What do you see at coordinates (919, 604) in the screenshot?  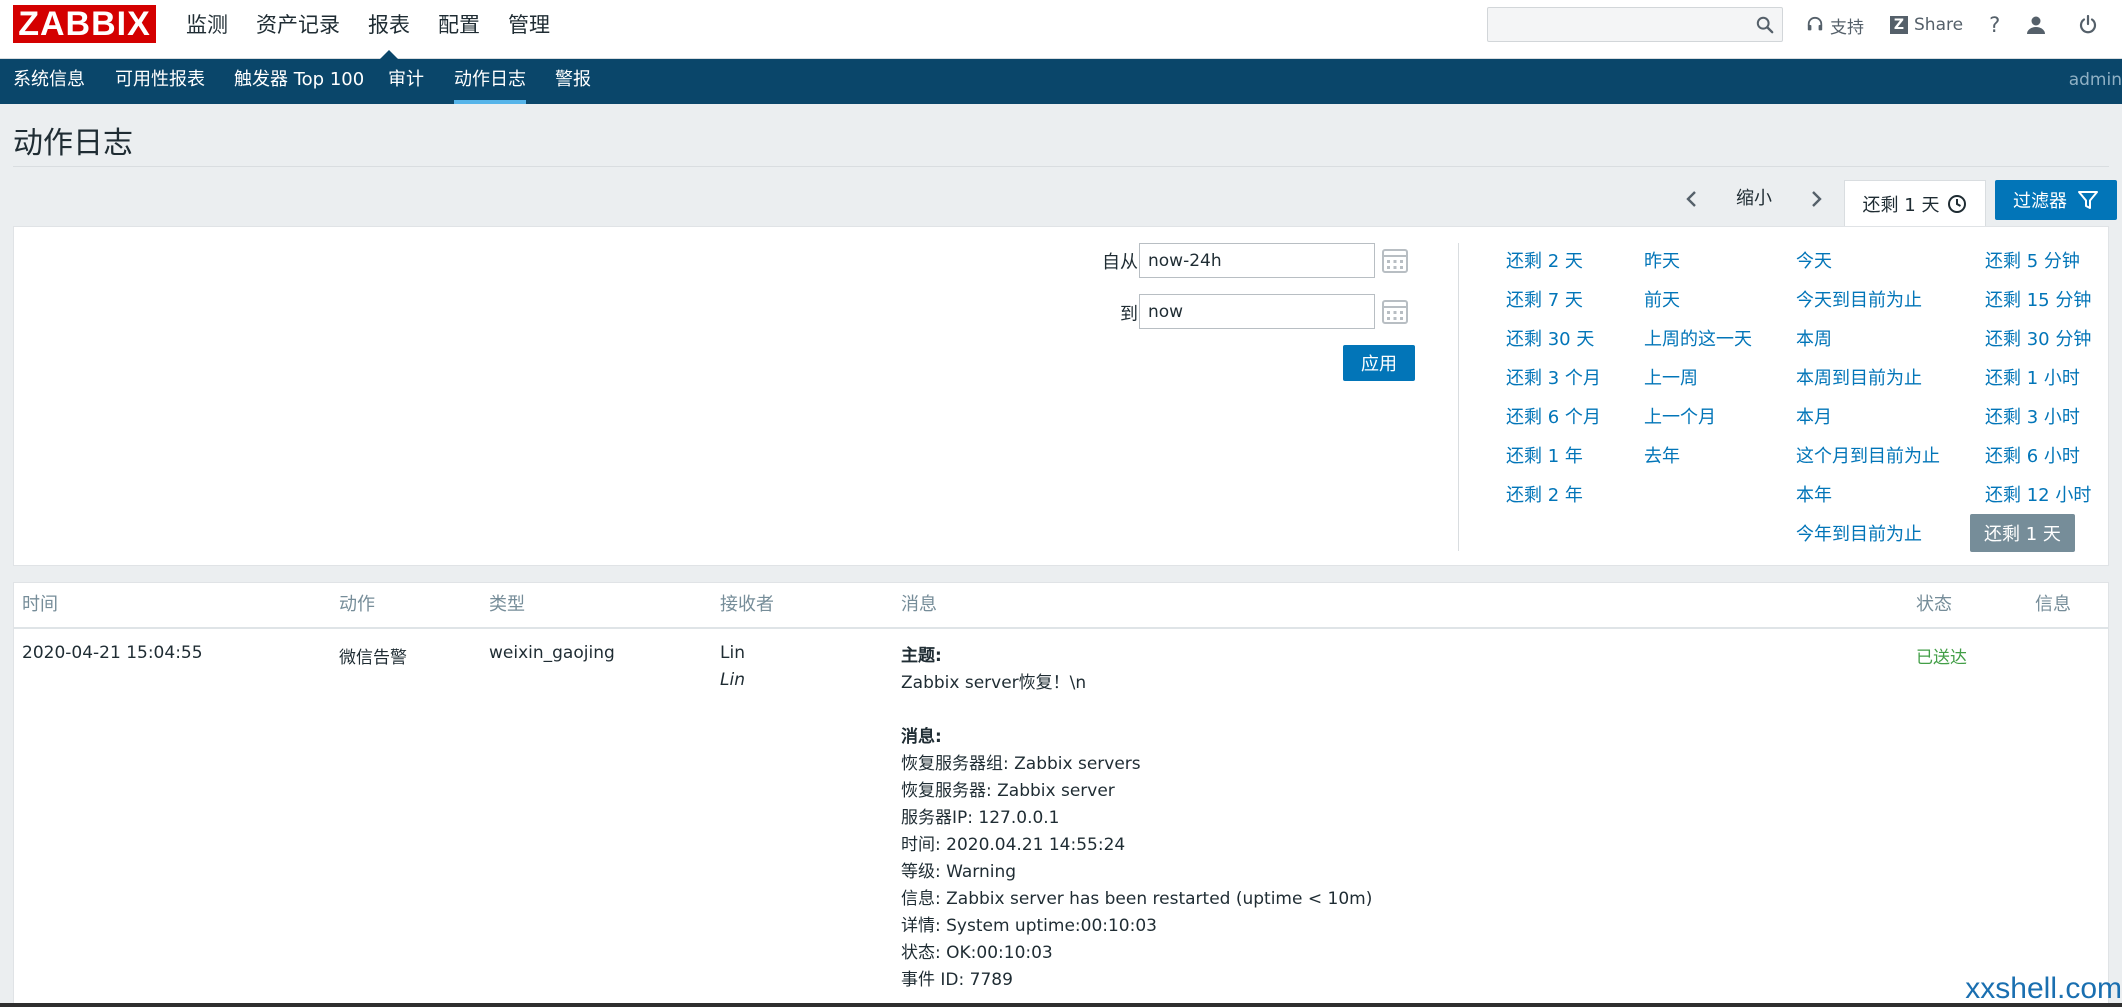 I see `column-header-message: 消息` at bounding box center [919, 604].